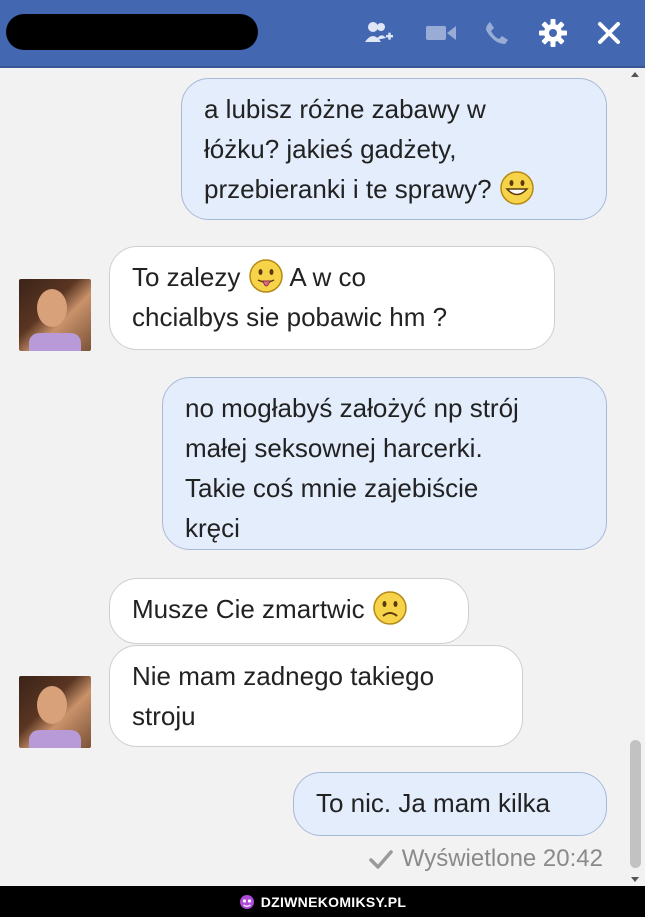  I want to click on message-line: To nic. Ja mam kilka, so click(433, 803).